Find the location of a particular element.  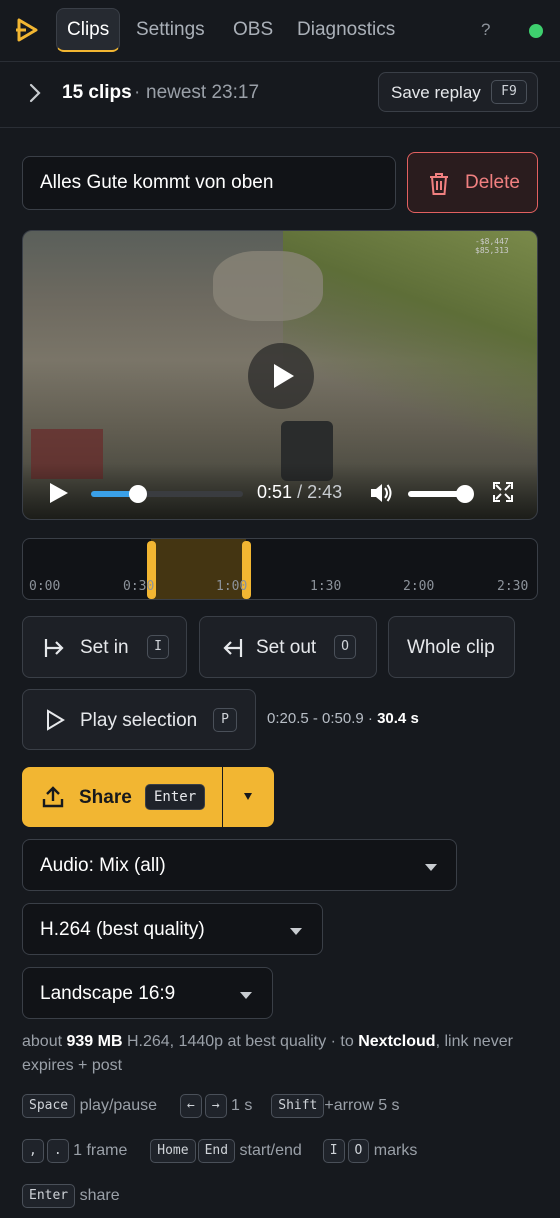

set-out-icon is located at coordinates (233, 648).